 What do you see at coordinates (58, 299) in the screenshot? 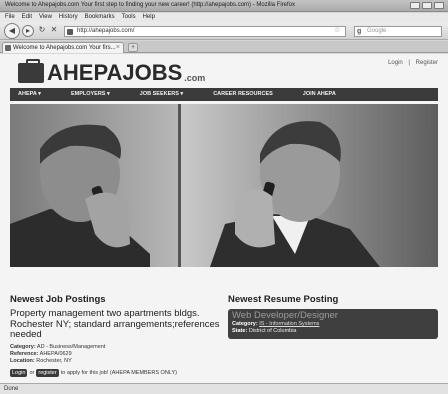
I see `jobs-heading: Newest Job Postings` at bounding box center [58, 299].